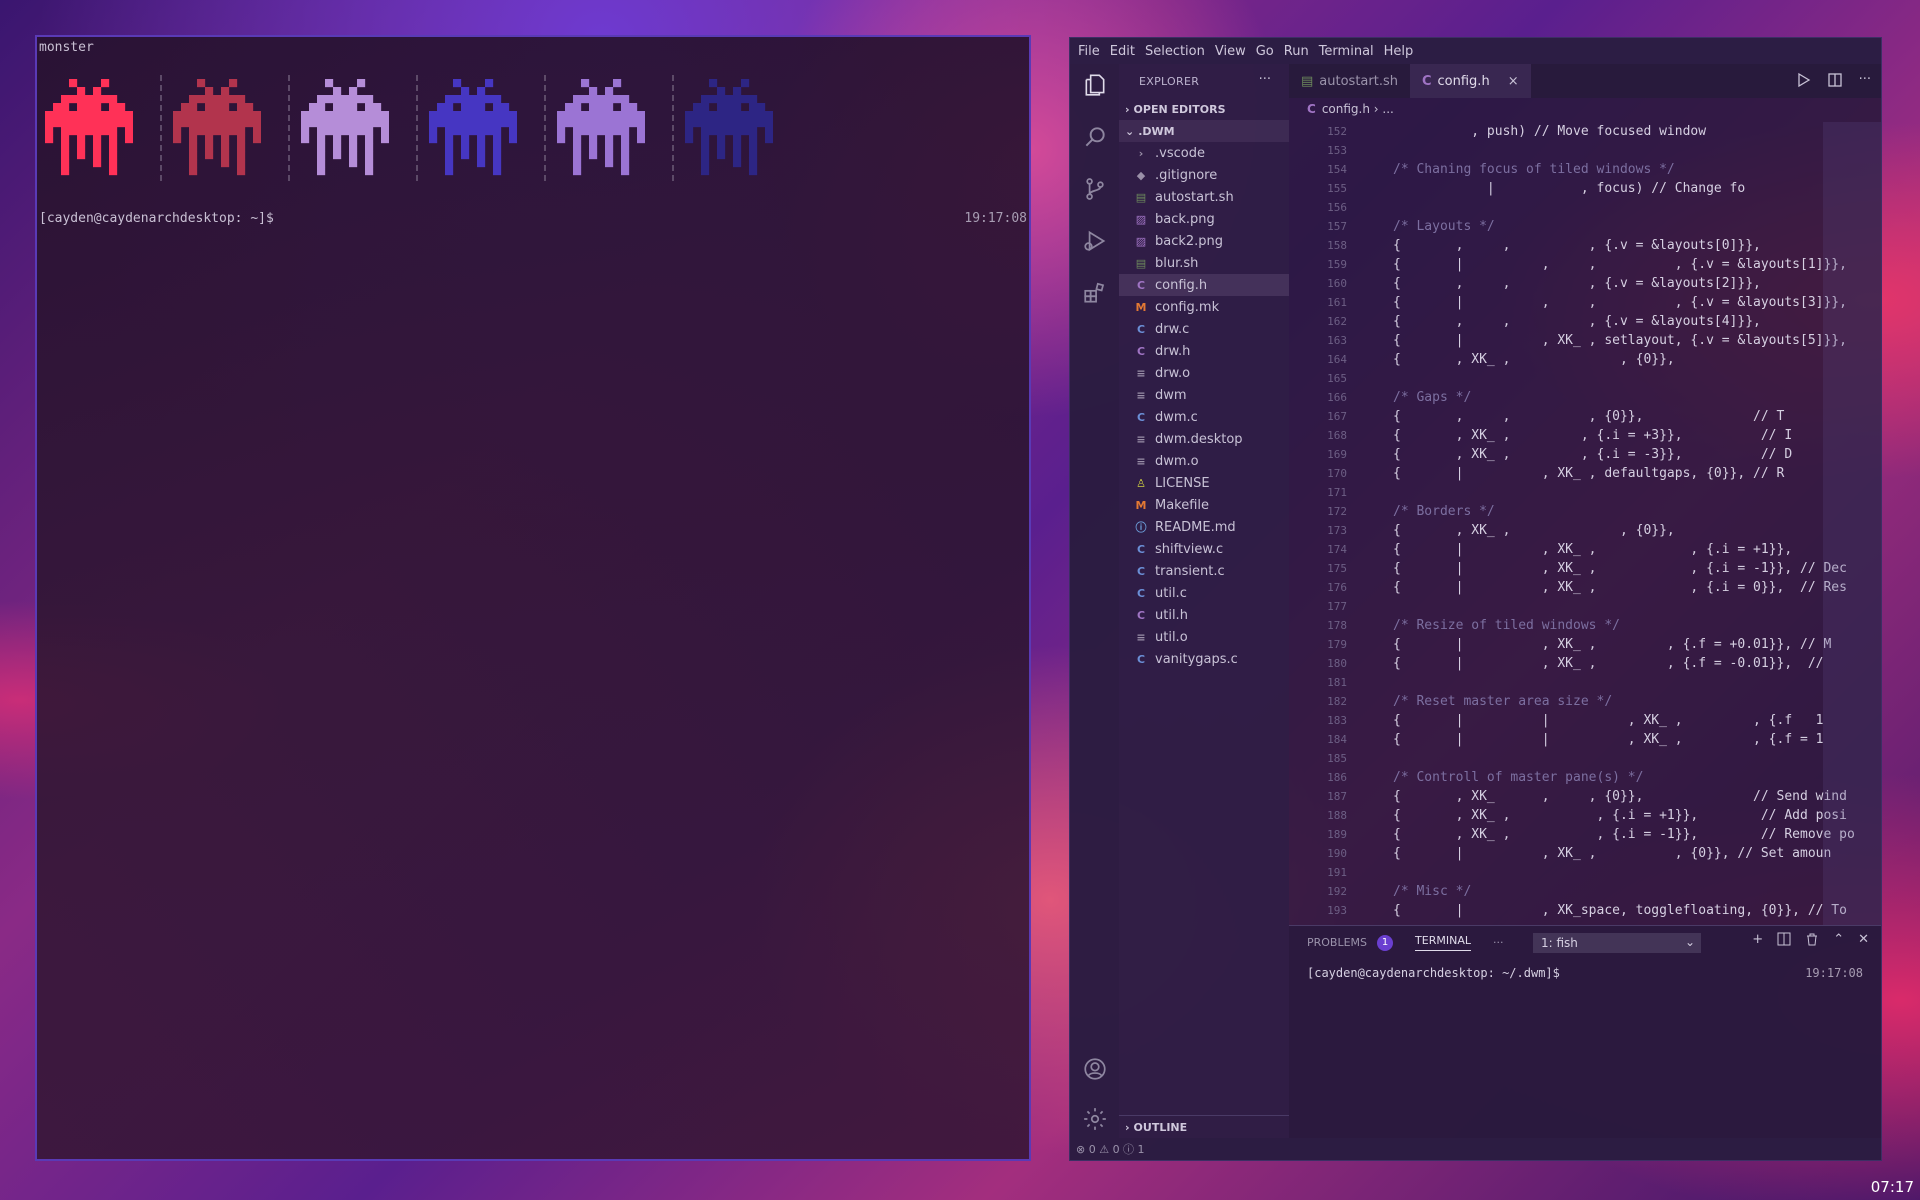 The image size is (1920, 1200). Describe the element at coordinates (1095, 137) in the screenshot. I see `search-icon` at that location.